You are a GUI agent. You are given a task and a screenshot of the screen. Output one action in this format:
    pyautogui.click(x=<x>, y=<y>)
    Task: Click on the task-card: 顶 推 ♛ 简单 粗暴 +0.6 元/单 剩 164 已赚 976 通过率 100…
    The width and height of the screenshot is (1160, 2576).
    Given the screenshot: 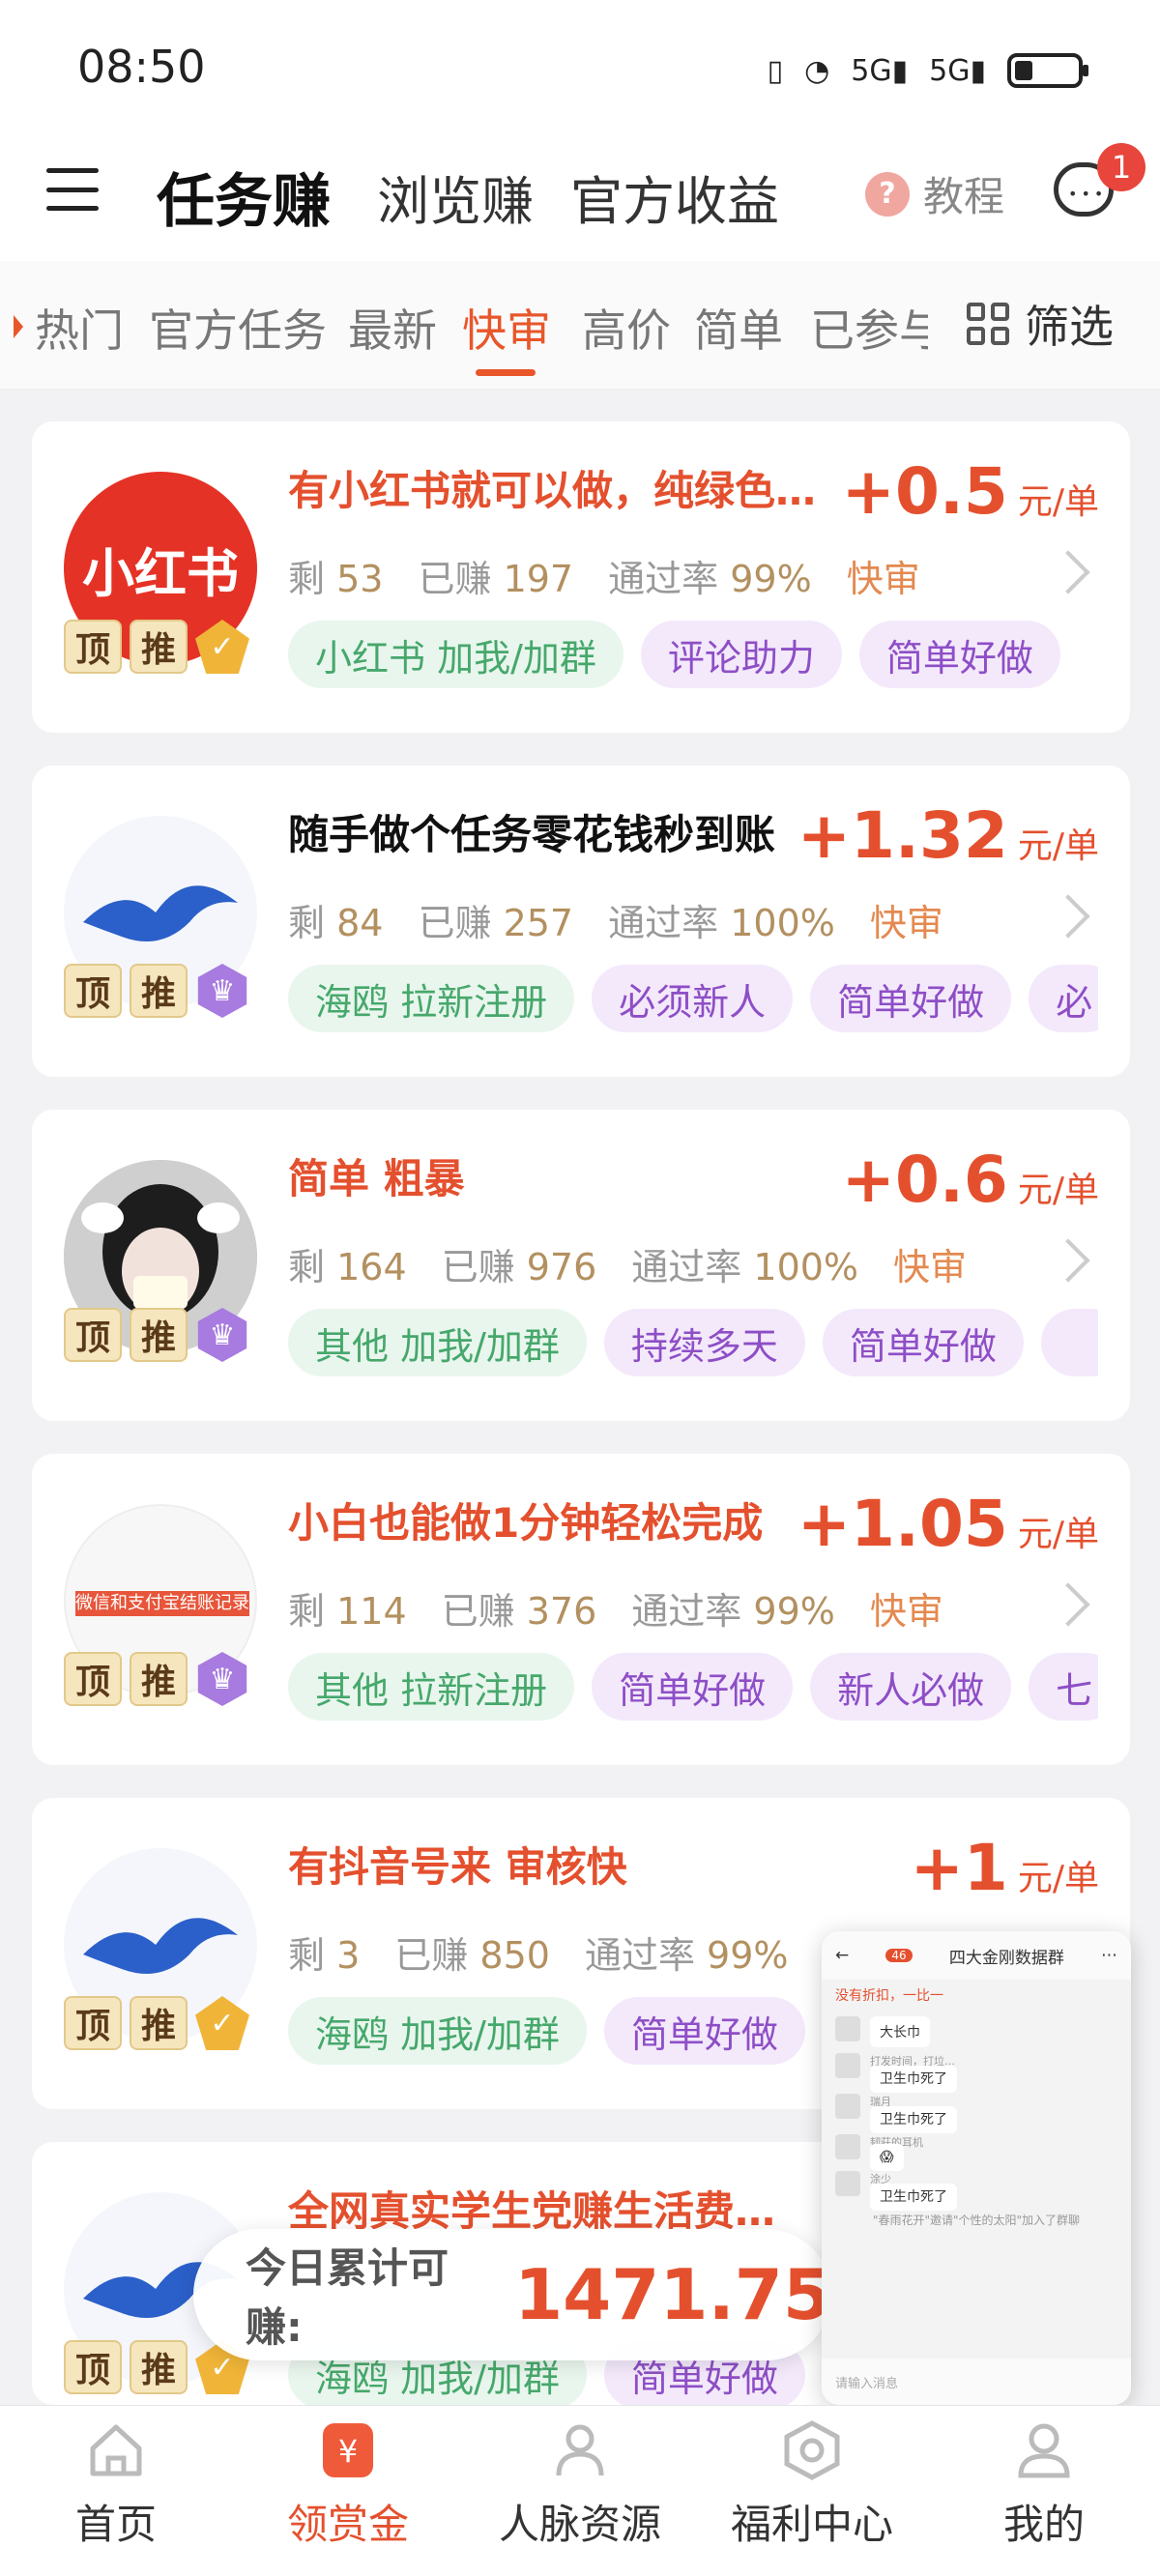 What is the action you would take?
    pyautogui.click(x=581, y=1265)
    